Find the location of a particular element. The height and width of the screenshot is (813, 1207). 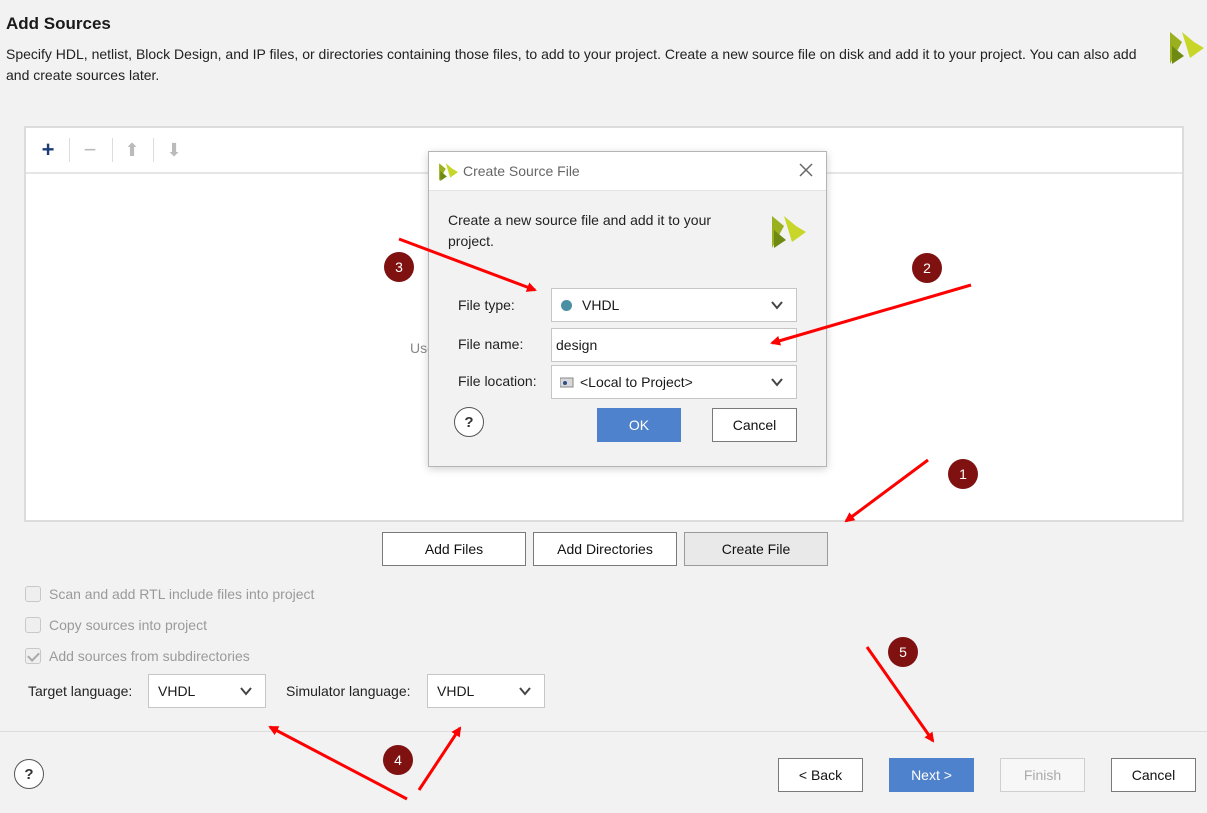

annotation-badge-1: 1 is located at coordinates (963, 474).